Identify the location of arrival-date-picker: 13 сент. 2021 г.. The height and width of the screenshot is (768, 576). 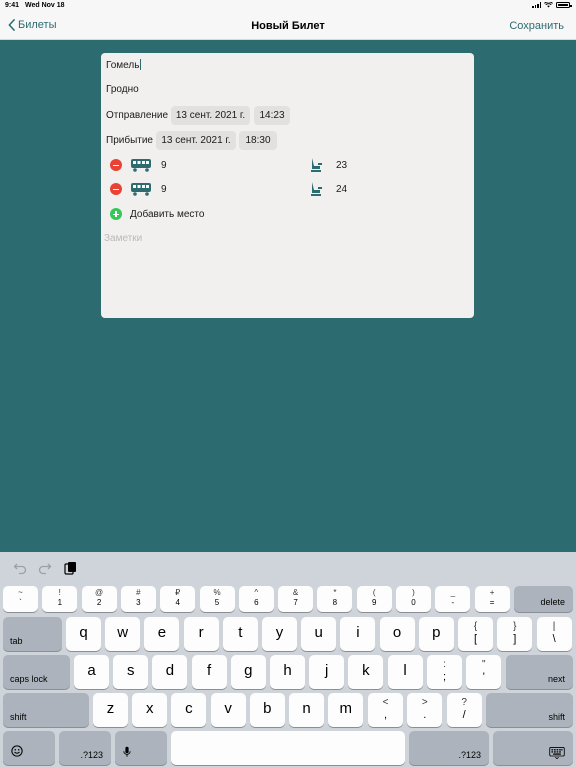
(196, 140).